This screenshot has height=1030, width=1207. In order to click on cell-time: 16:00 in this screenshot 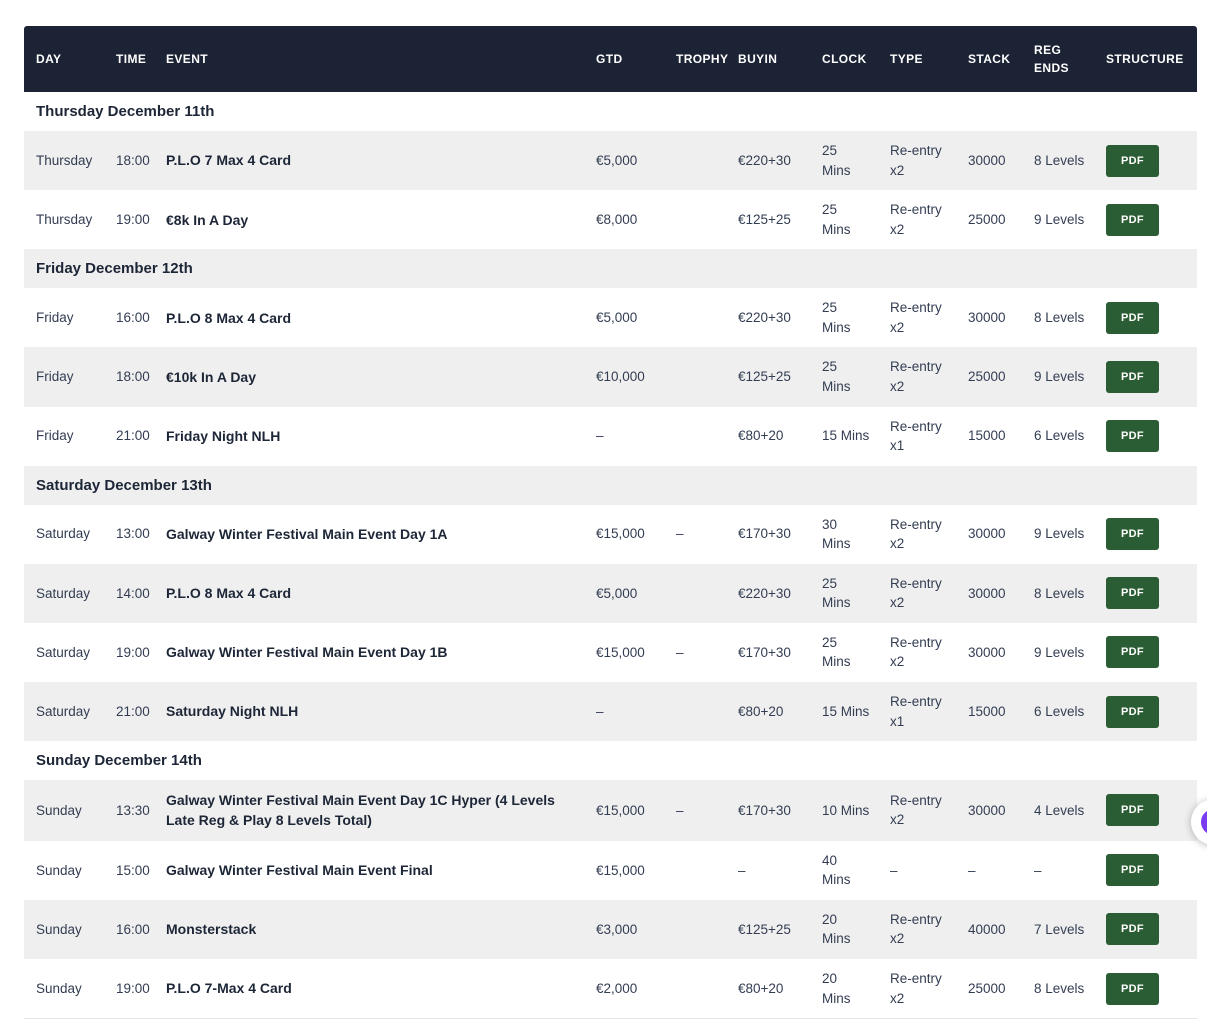, I will do `click(133, 318)`.